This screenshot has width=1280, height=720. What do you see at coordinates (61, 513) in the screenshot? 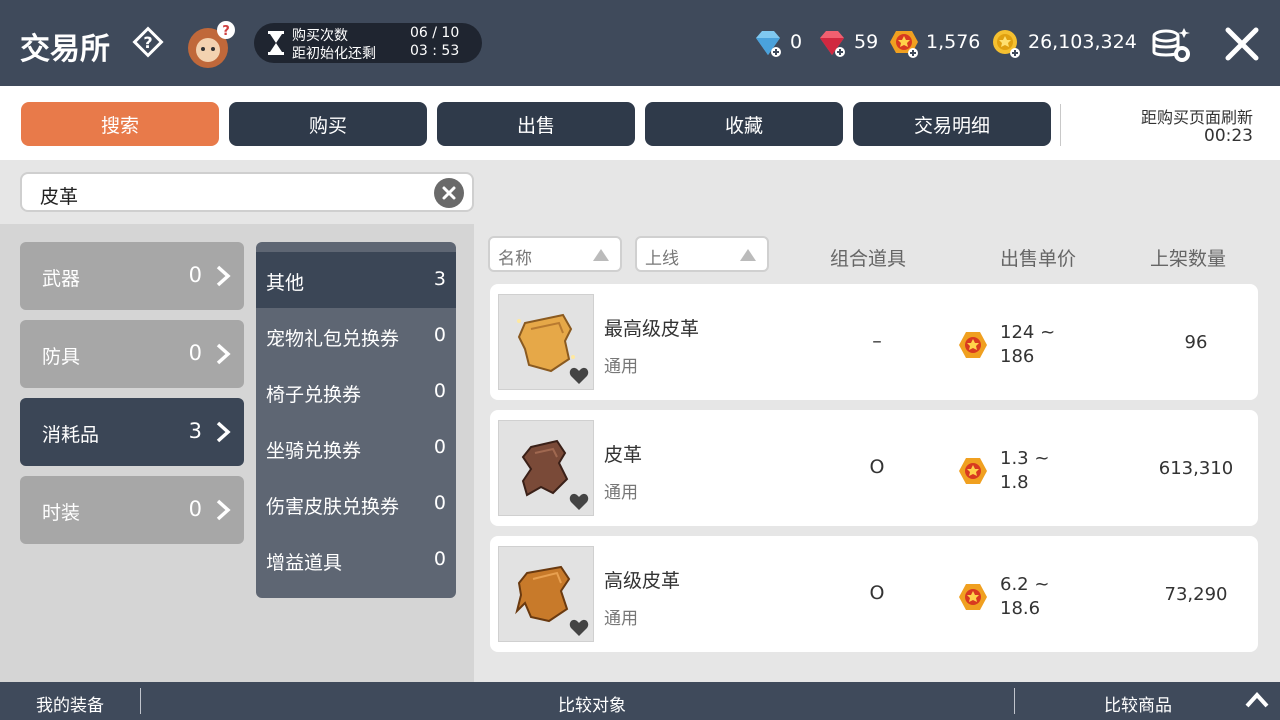
I see `category-label: 时装` at bounding box center [61, 513].